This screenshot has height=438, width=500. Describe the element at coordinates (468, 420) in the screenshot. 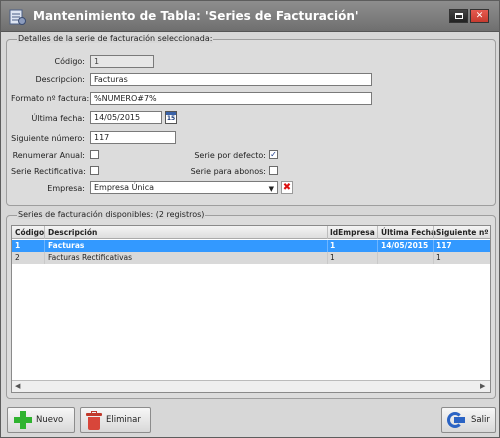

I see `salir-button: Salir` at that location.